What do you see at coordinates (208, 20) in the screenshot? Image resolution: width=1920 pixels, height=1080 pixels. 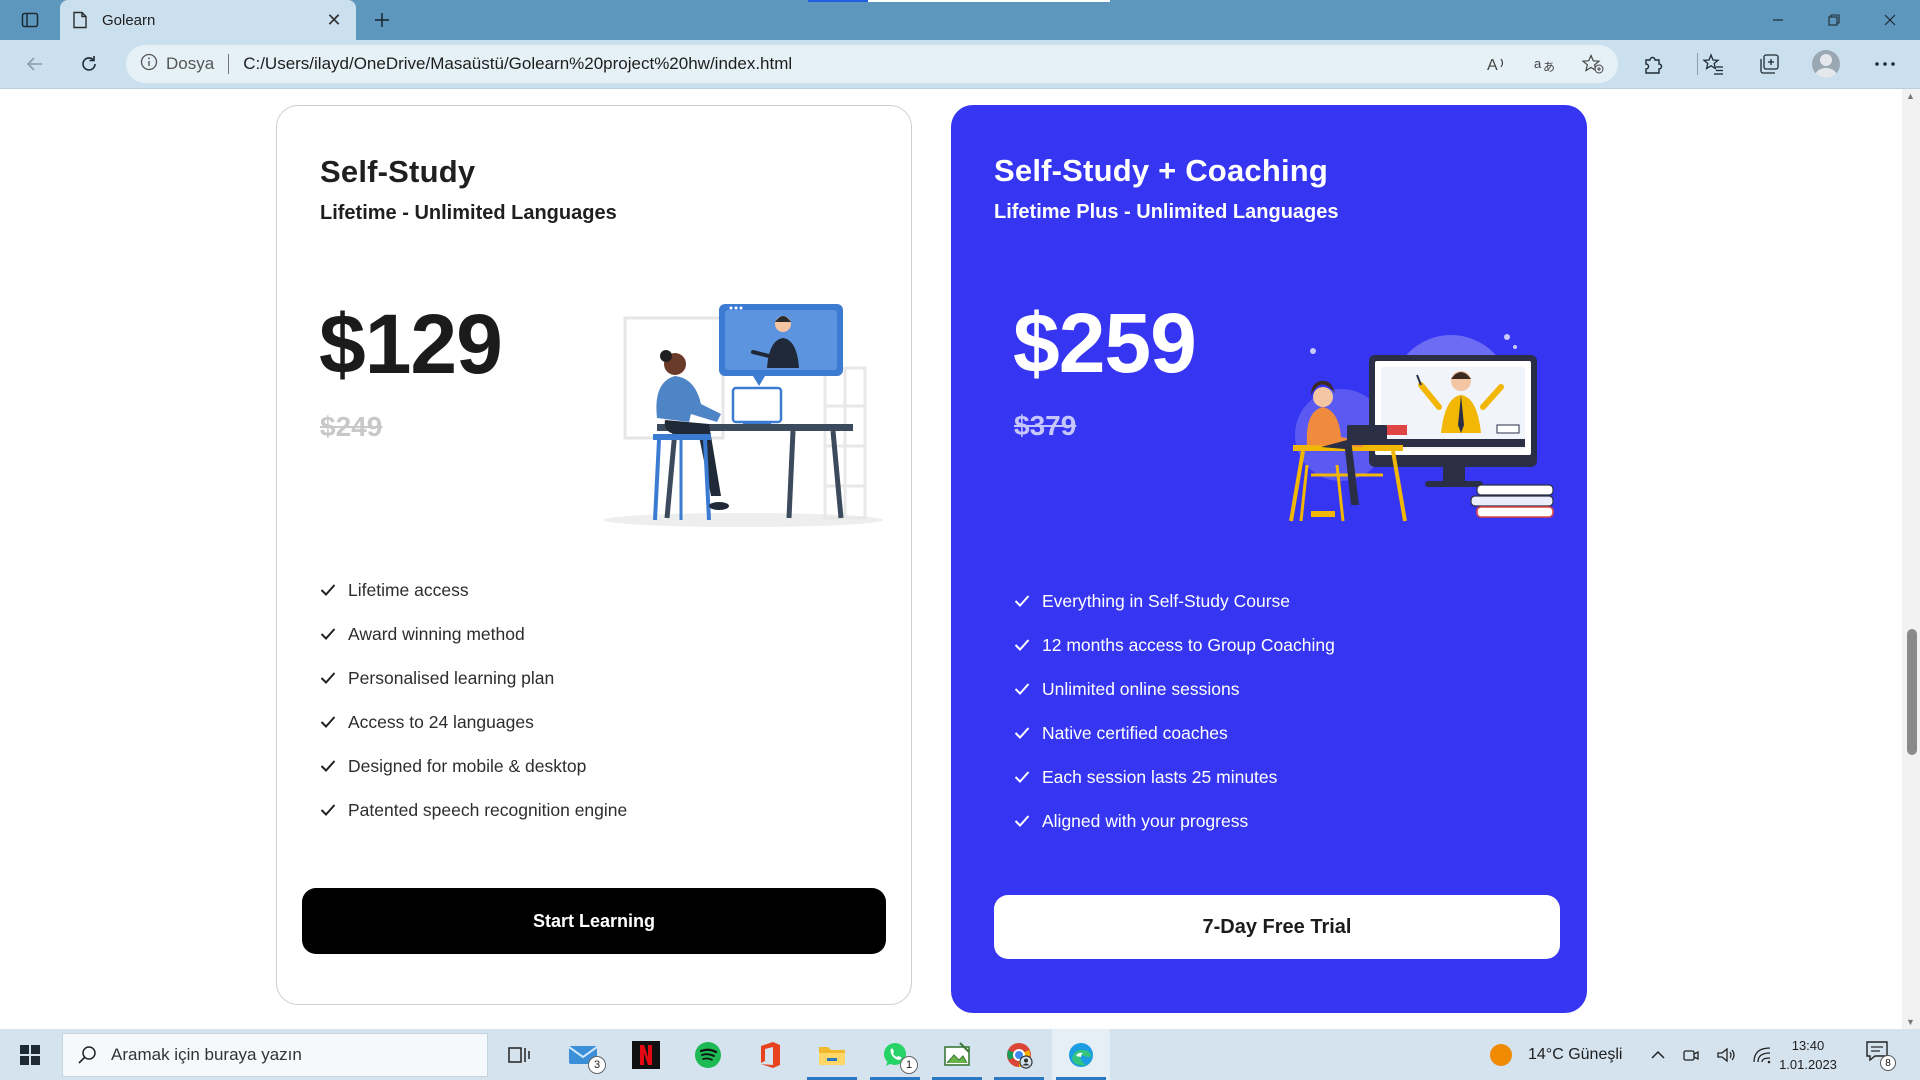 I see `browser-tab: Golearn ✕` at bounding box center [208, 20].